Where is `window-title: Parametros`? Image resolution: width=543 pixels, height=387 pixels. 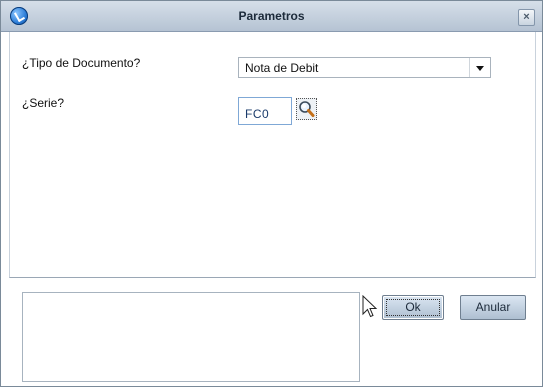 window-title: Parametros is located at coordinates (271, 16).